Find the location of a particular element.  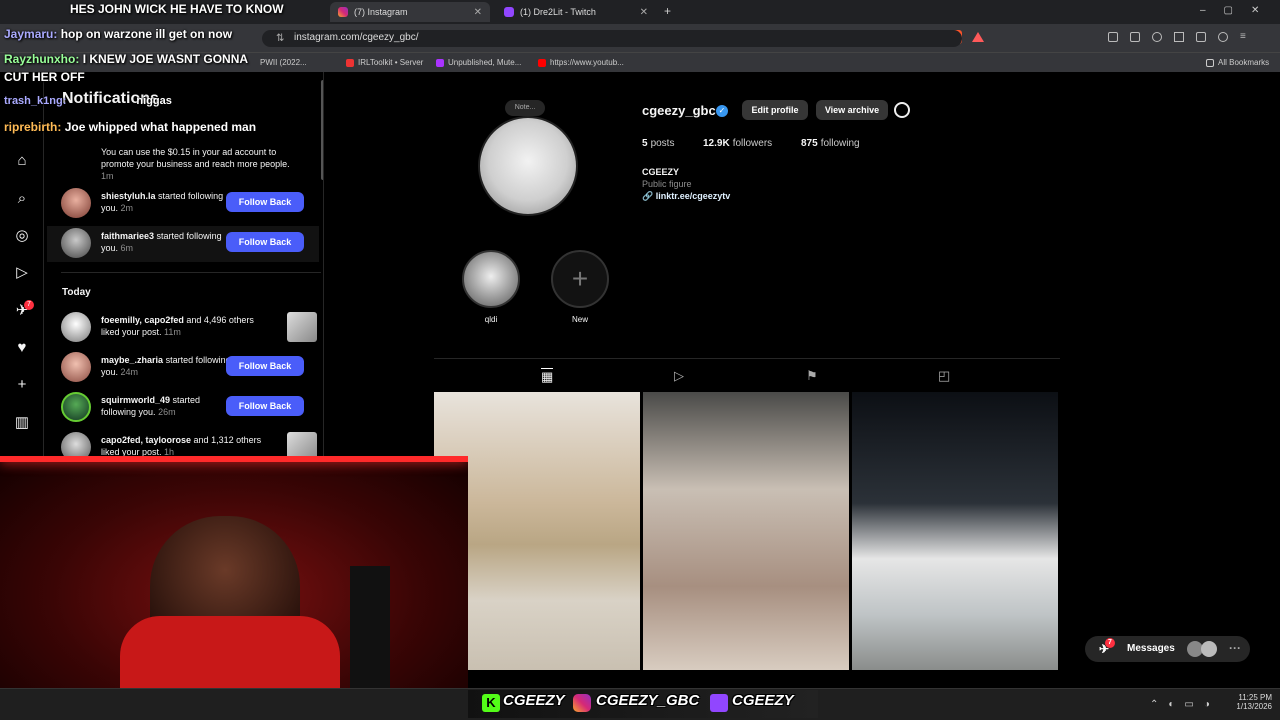

username: shiestyluh.la is located at coordinates (128, 196).